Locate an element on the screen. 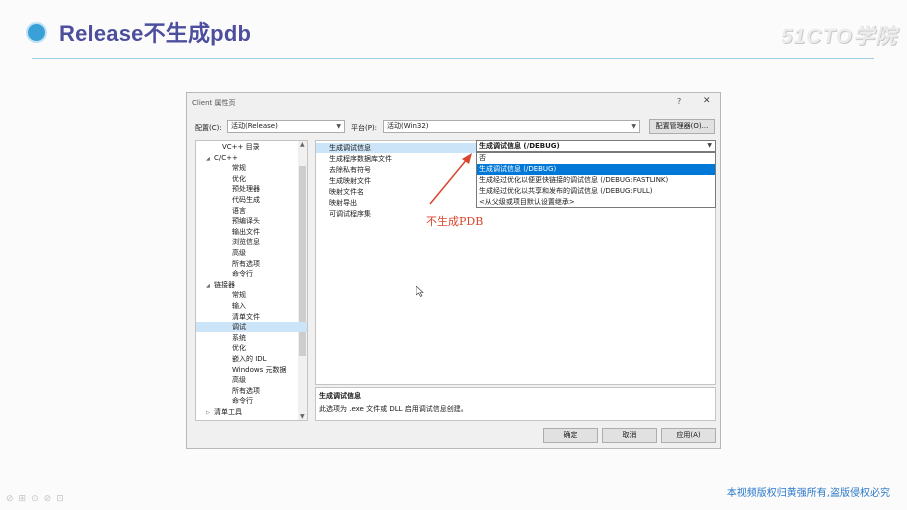  player-tool-icon: ⊡ is located at coordinates (60, 499).